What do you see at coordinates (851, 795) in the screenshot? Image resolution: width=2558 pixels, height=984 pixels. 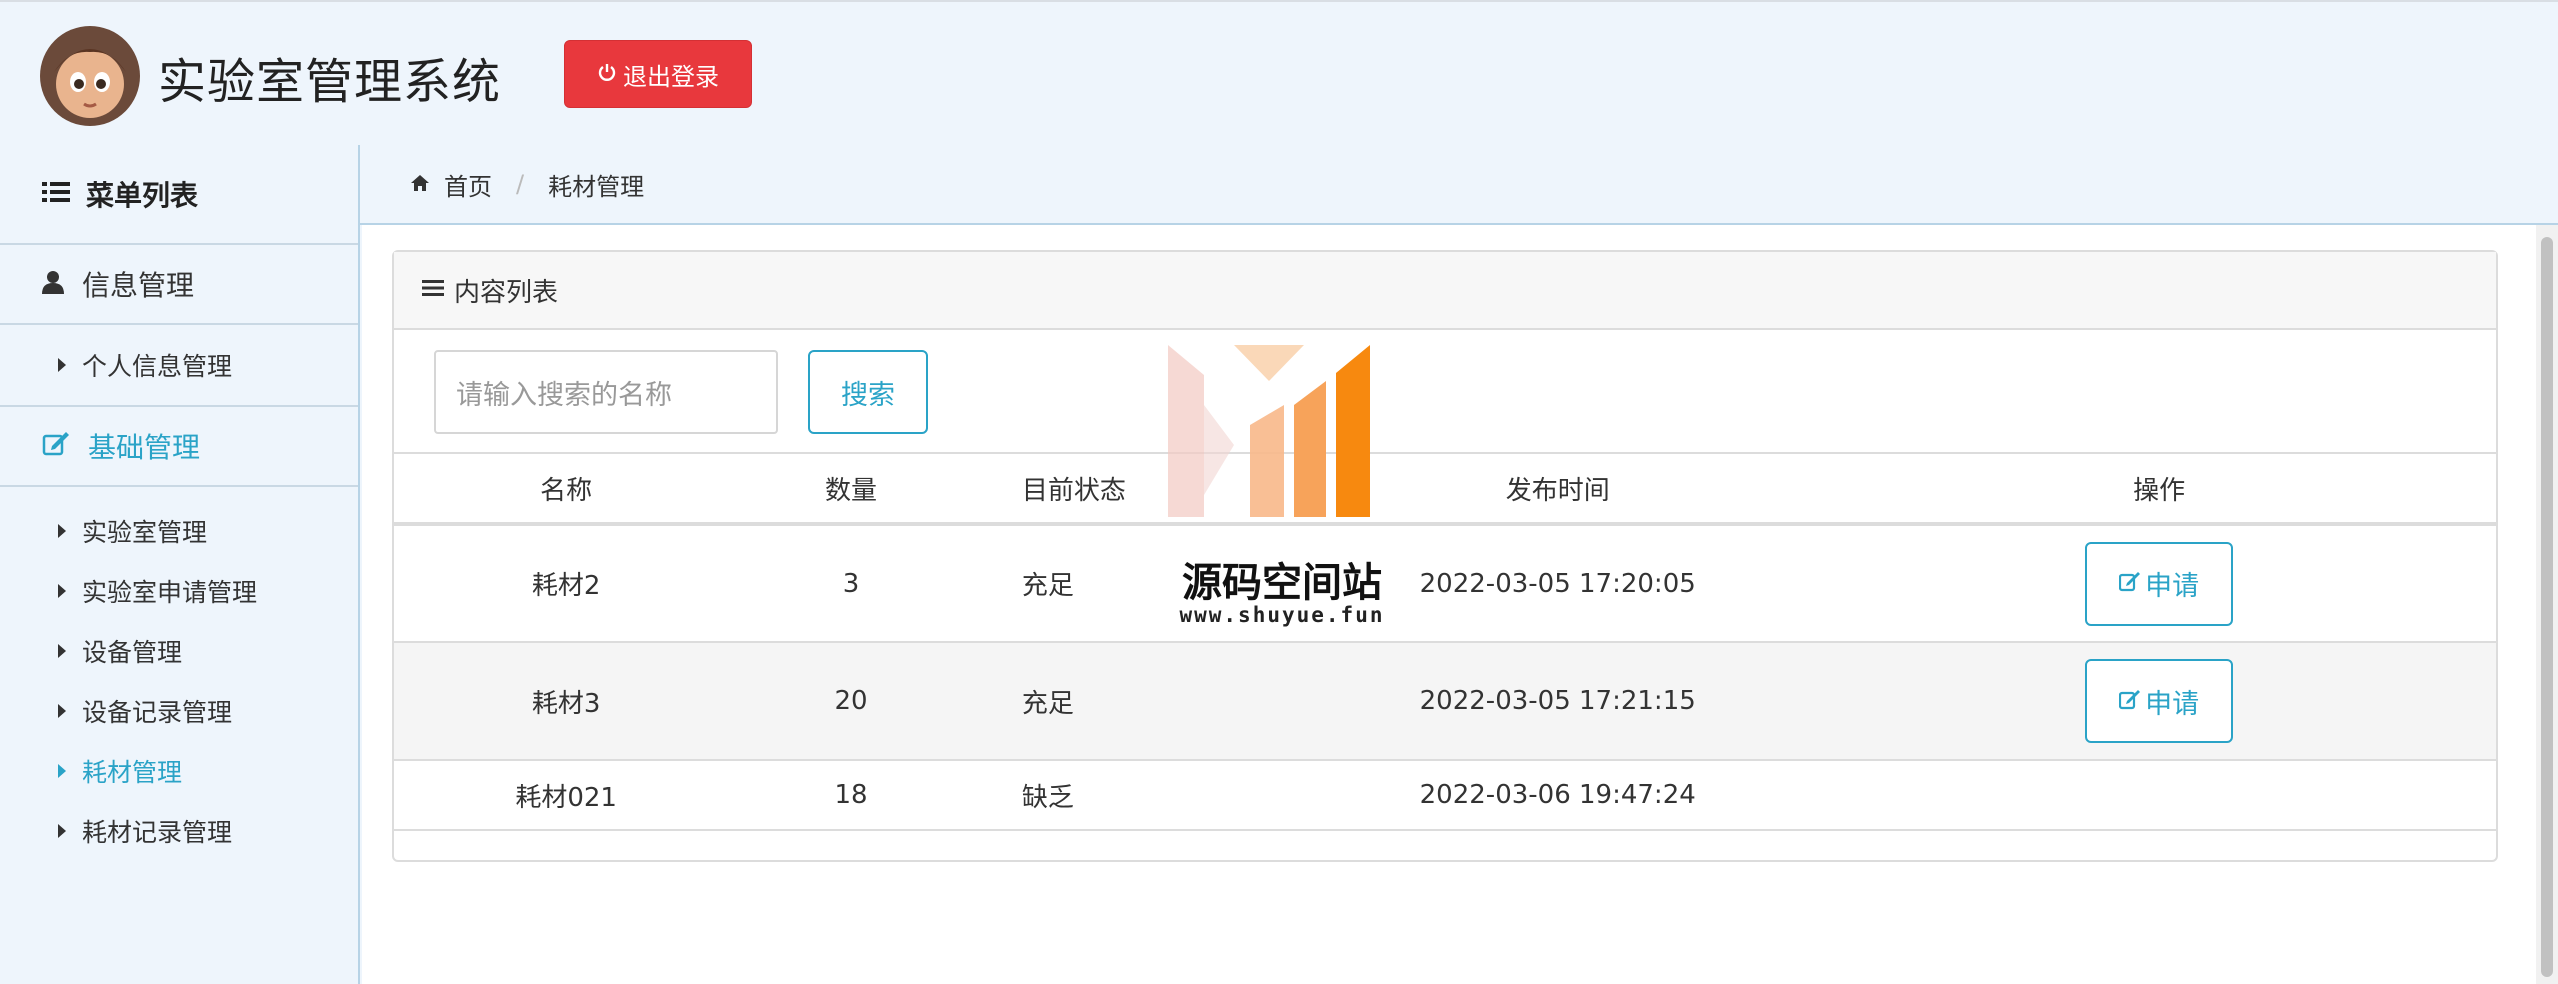 I see `cell-quantity: 18` at bounding box center [851, 795].